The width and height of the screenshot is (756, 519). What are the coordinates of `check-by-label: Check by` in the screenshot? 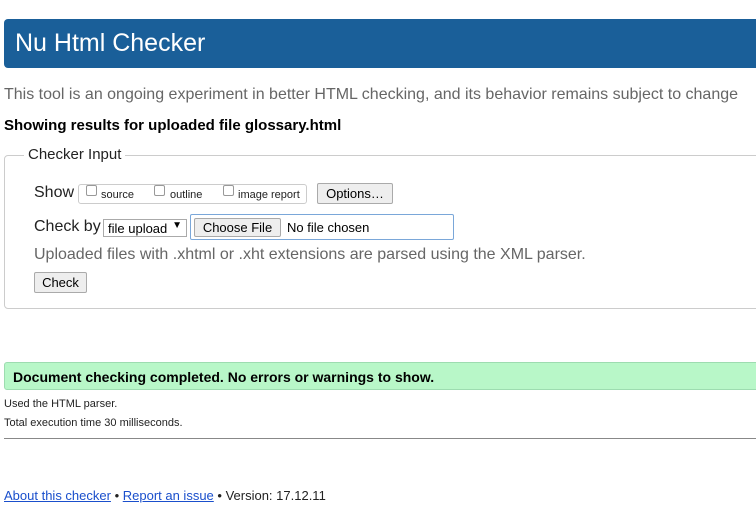 It's located at (67, 226).